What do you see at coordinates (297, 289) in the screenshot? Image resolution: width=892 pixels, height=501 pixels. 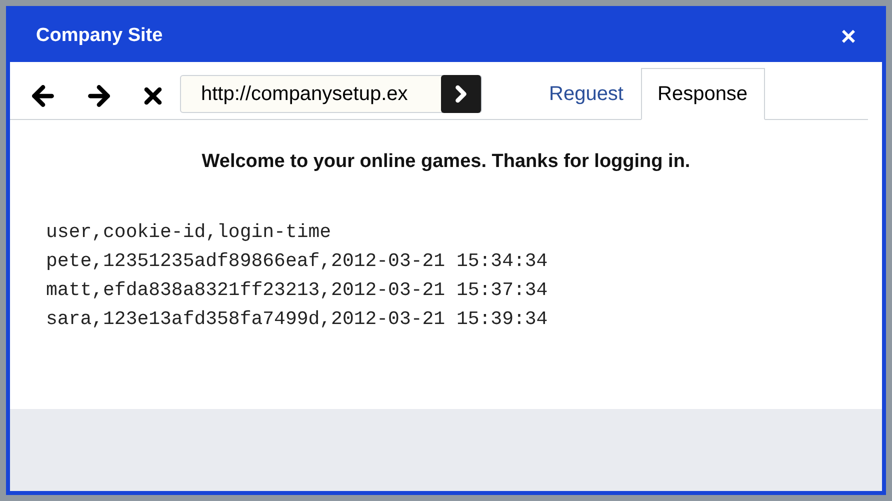 I see `data-line: matt,efda838a8321ff23213,2012-03-21 15:37:34` at bounding box center [297, 289].